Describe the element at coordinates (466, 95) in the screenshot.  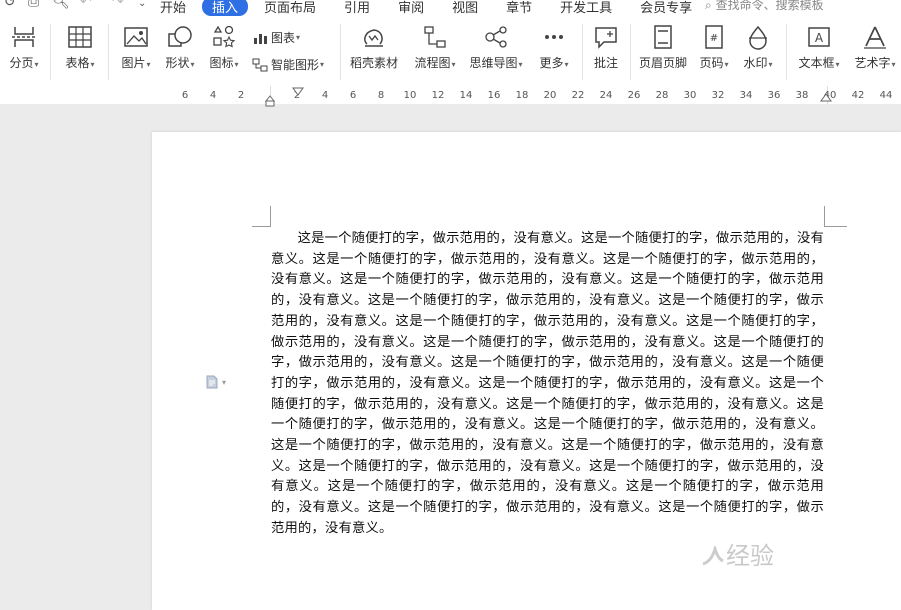
I see `ruler-tick: 14` at that location.